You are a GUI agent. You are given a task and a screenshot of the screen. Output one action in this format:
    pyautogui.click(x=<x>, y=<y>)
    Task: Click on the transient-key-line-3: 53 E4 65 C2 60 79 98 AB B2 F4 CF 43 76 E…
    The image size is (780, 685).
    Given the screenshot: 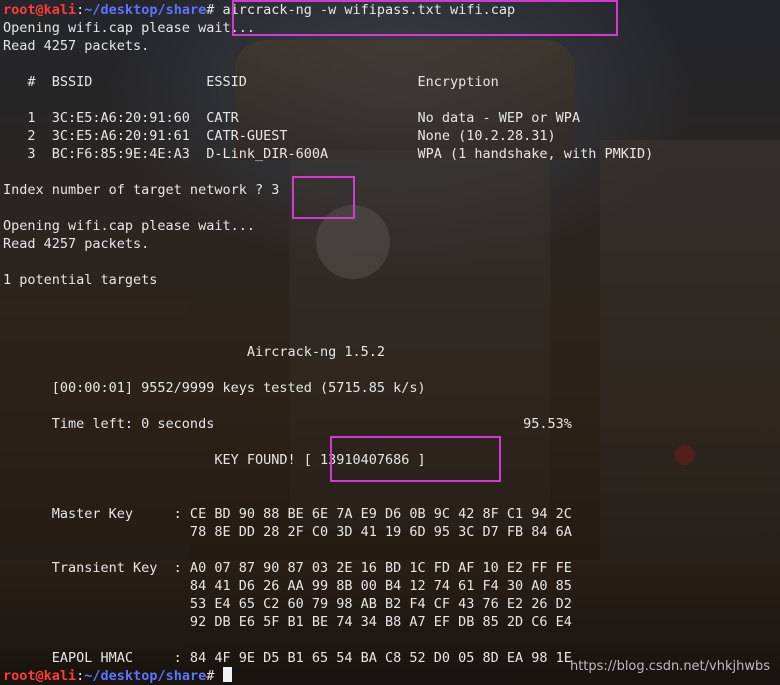 What is the action you would take?
    pyautogui.click(x=287, y=604)
    